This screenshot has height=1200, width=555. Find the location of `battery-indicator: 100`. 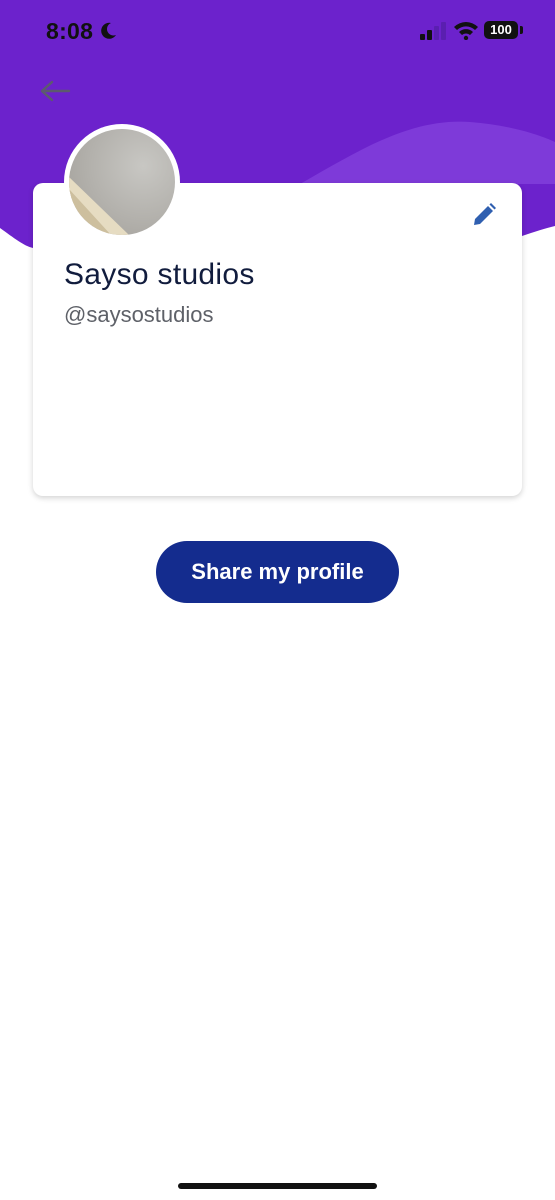

battery-indicator: 100 is located at coordinates (501, 30).